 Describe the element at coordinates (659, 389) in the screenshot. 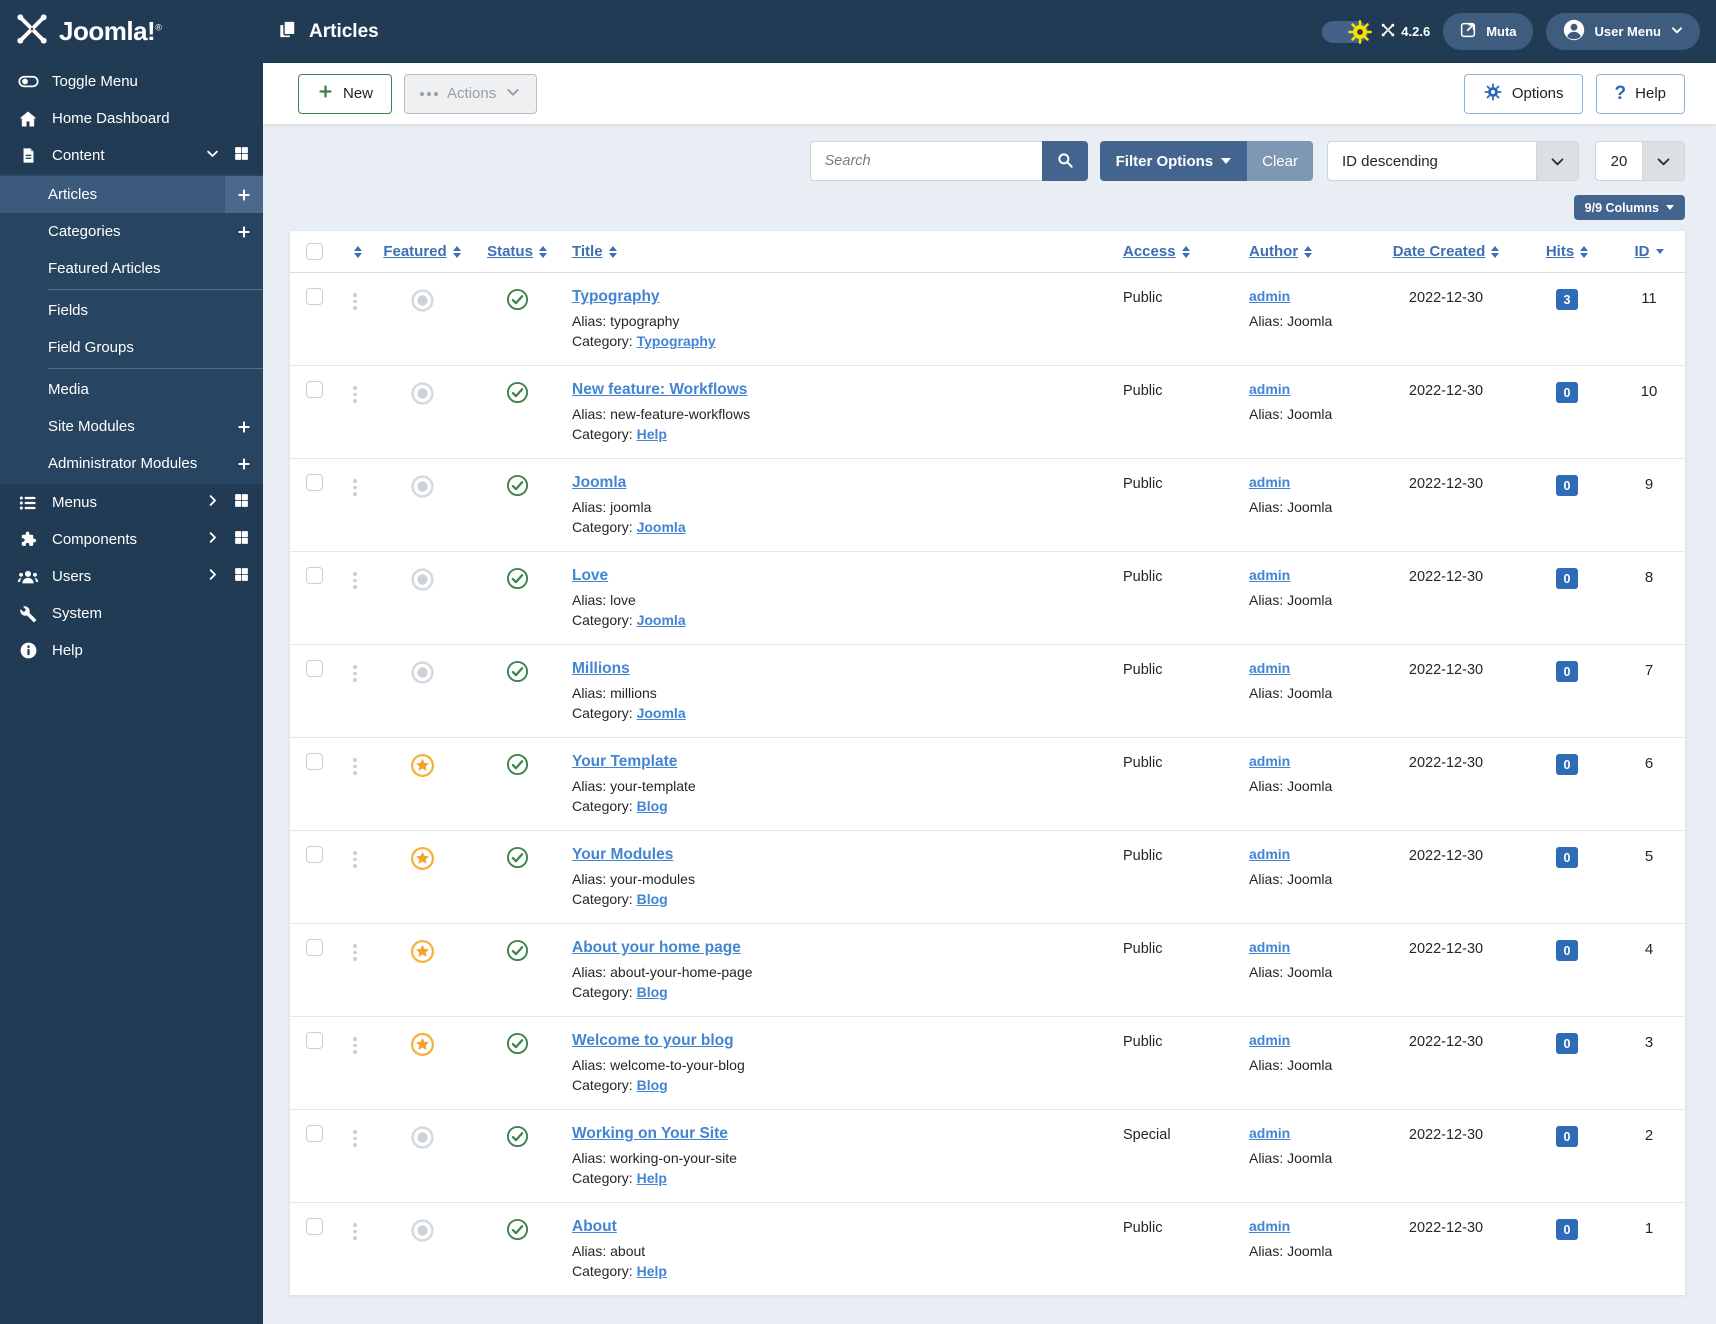

I see `article-title-link: New feature: Workflows` at that location.